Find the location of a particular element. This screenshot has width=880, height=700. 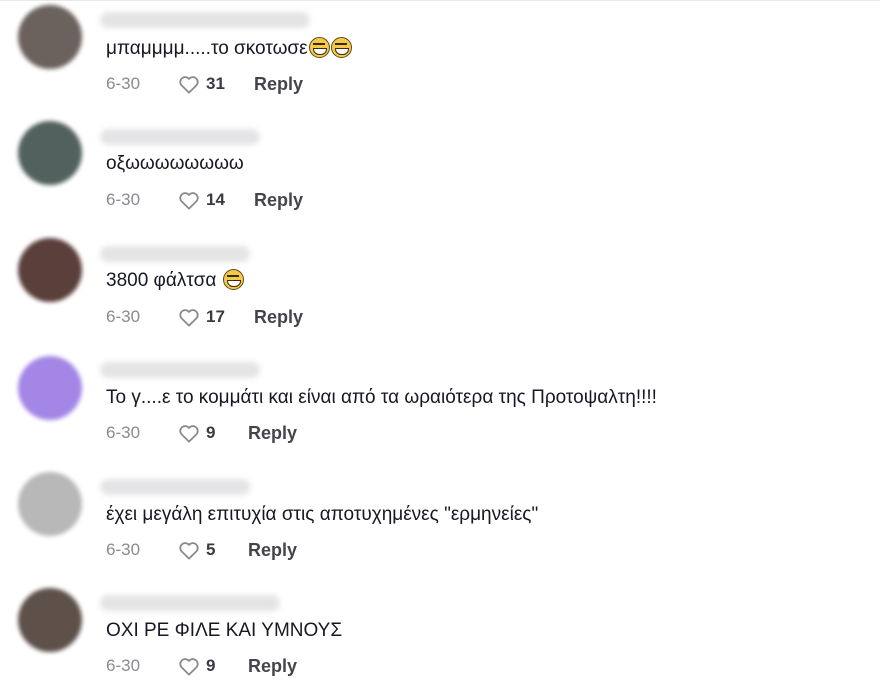

comment-text: ΟΧΙ ΡΕ ΦΙΛΕ ΚΑΙ ΥΜΝΟΥΣ is located at coordinates (224, 630).